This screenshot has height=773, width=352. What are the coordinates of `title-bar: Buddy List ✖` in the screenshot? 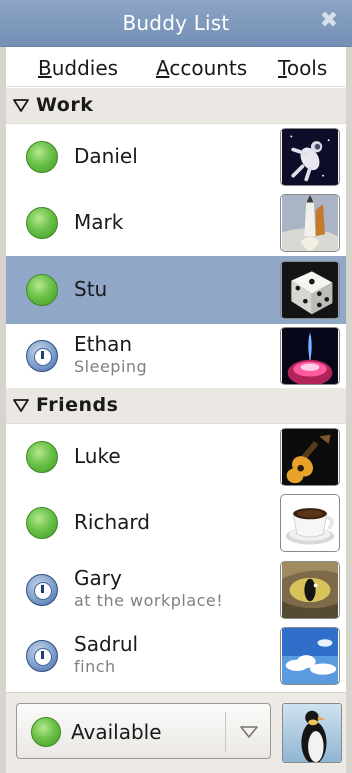 It's located at (176, 23).